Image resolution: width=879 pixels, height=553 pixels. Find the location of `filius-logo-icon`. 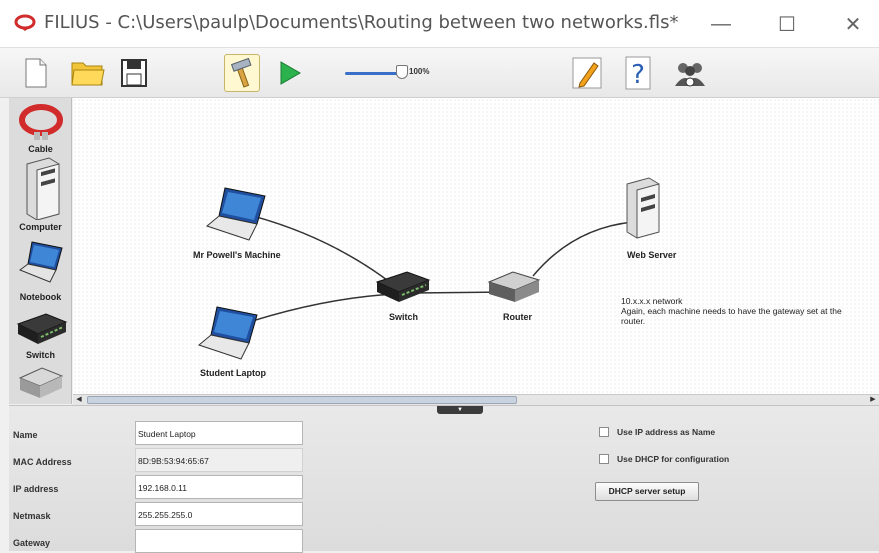

filius-logo-icon is located at coordinates (25, 22).